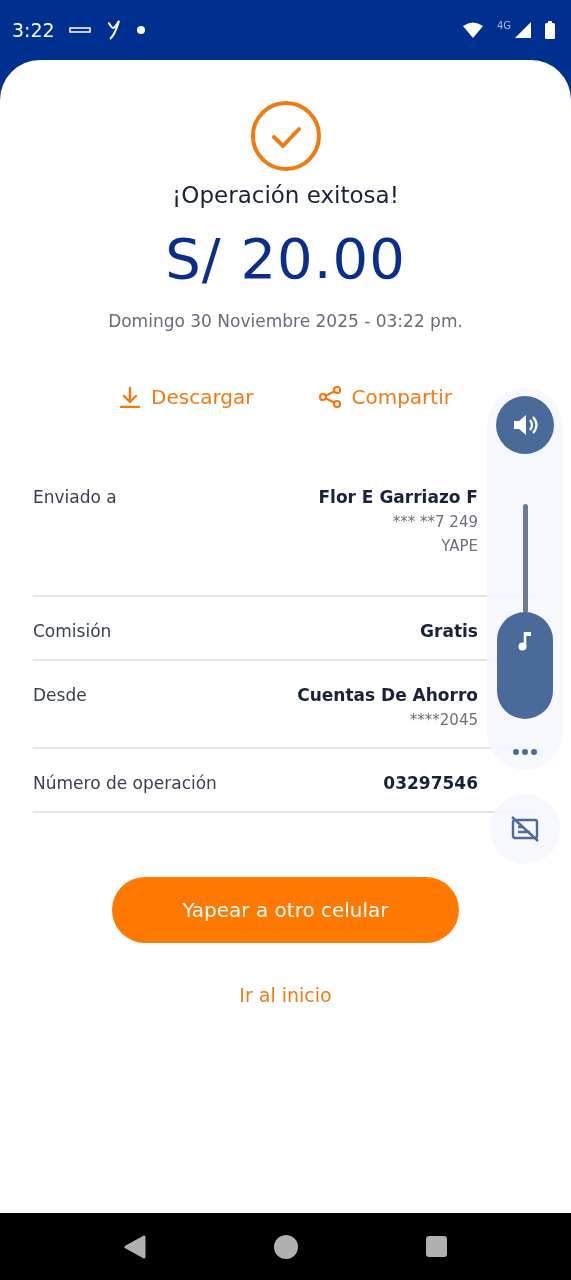 The width and height of the screenshot is (571, 1280). I want to click on detail-label: Enviado a, so click(75, 498).